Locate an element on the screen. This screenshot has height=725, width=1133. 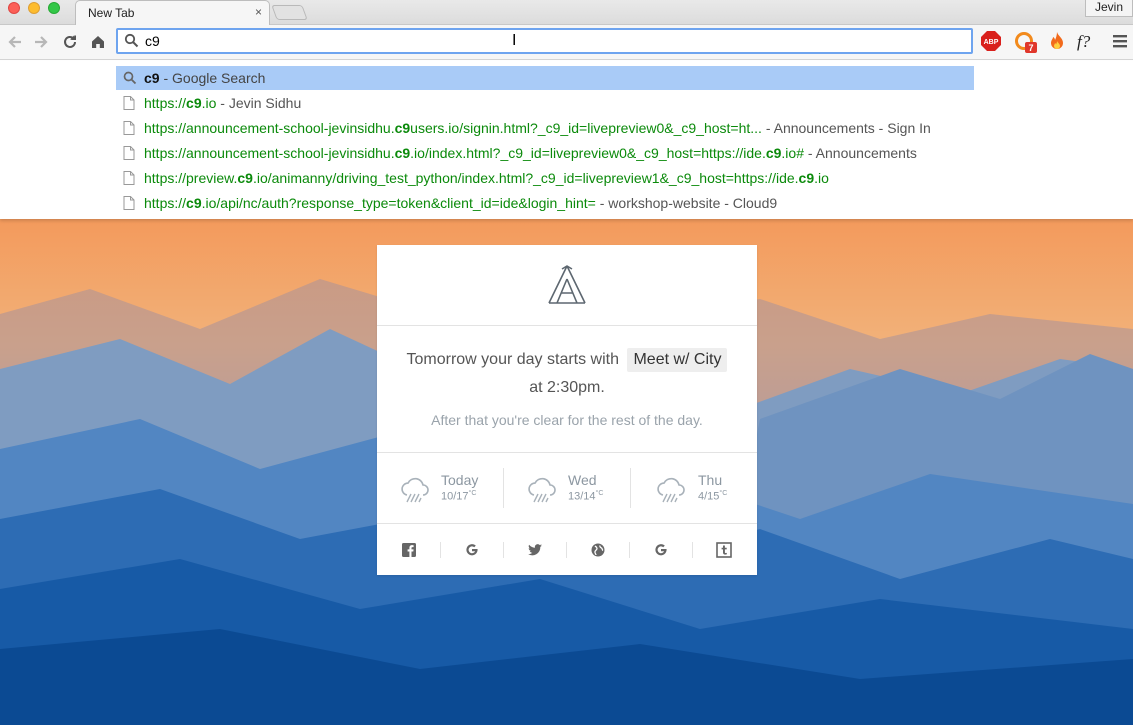
agenda-time: at 2:30pm. is located at coordinates (567, 387).